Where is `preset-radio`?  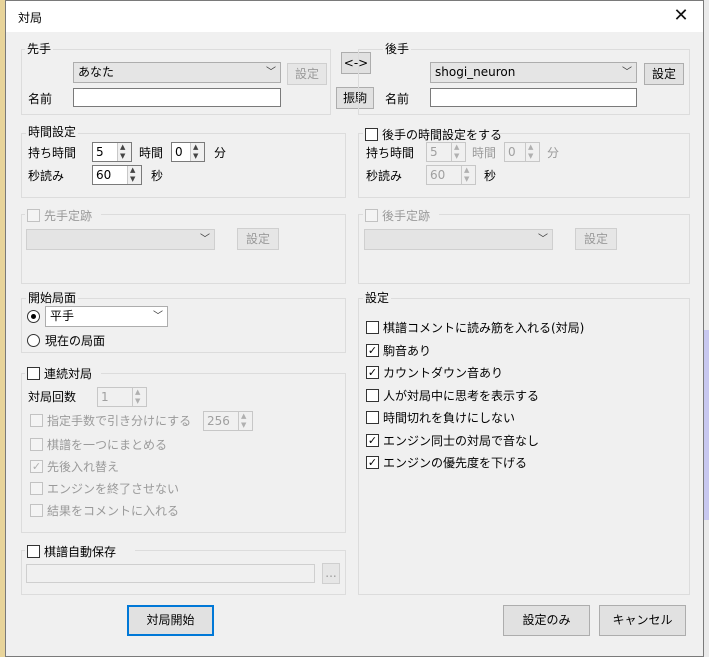 preset-radio is located at coordinates (33, 316).